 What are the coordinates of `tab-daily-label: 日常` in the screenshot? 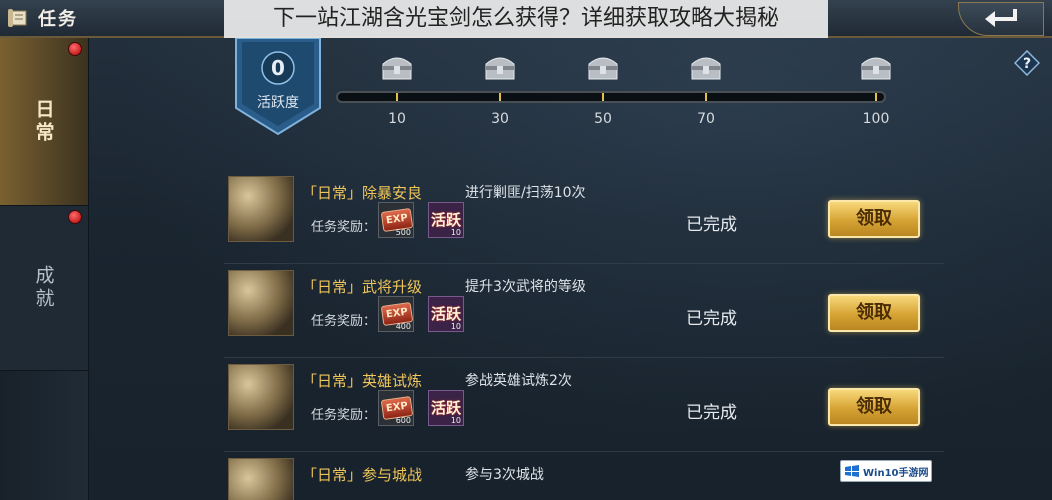 It's located at (43, 121).